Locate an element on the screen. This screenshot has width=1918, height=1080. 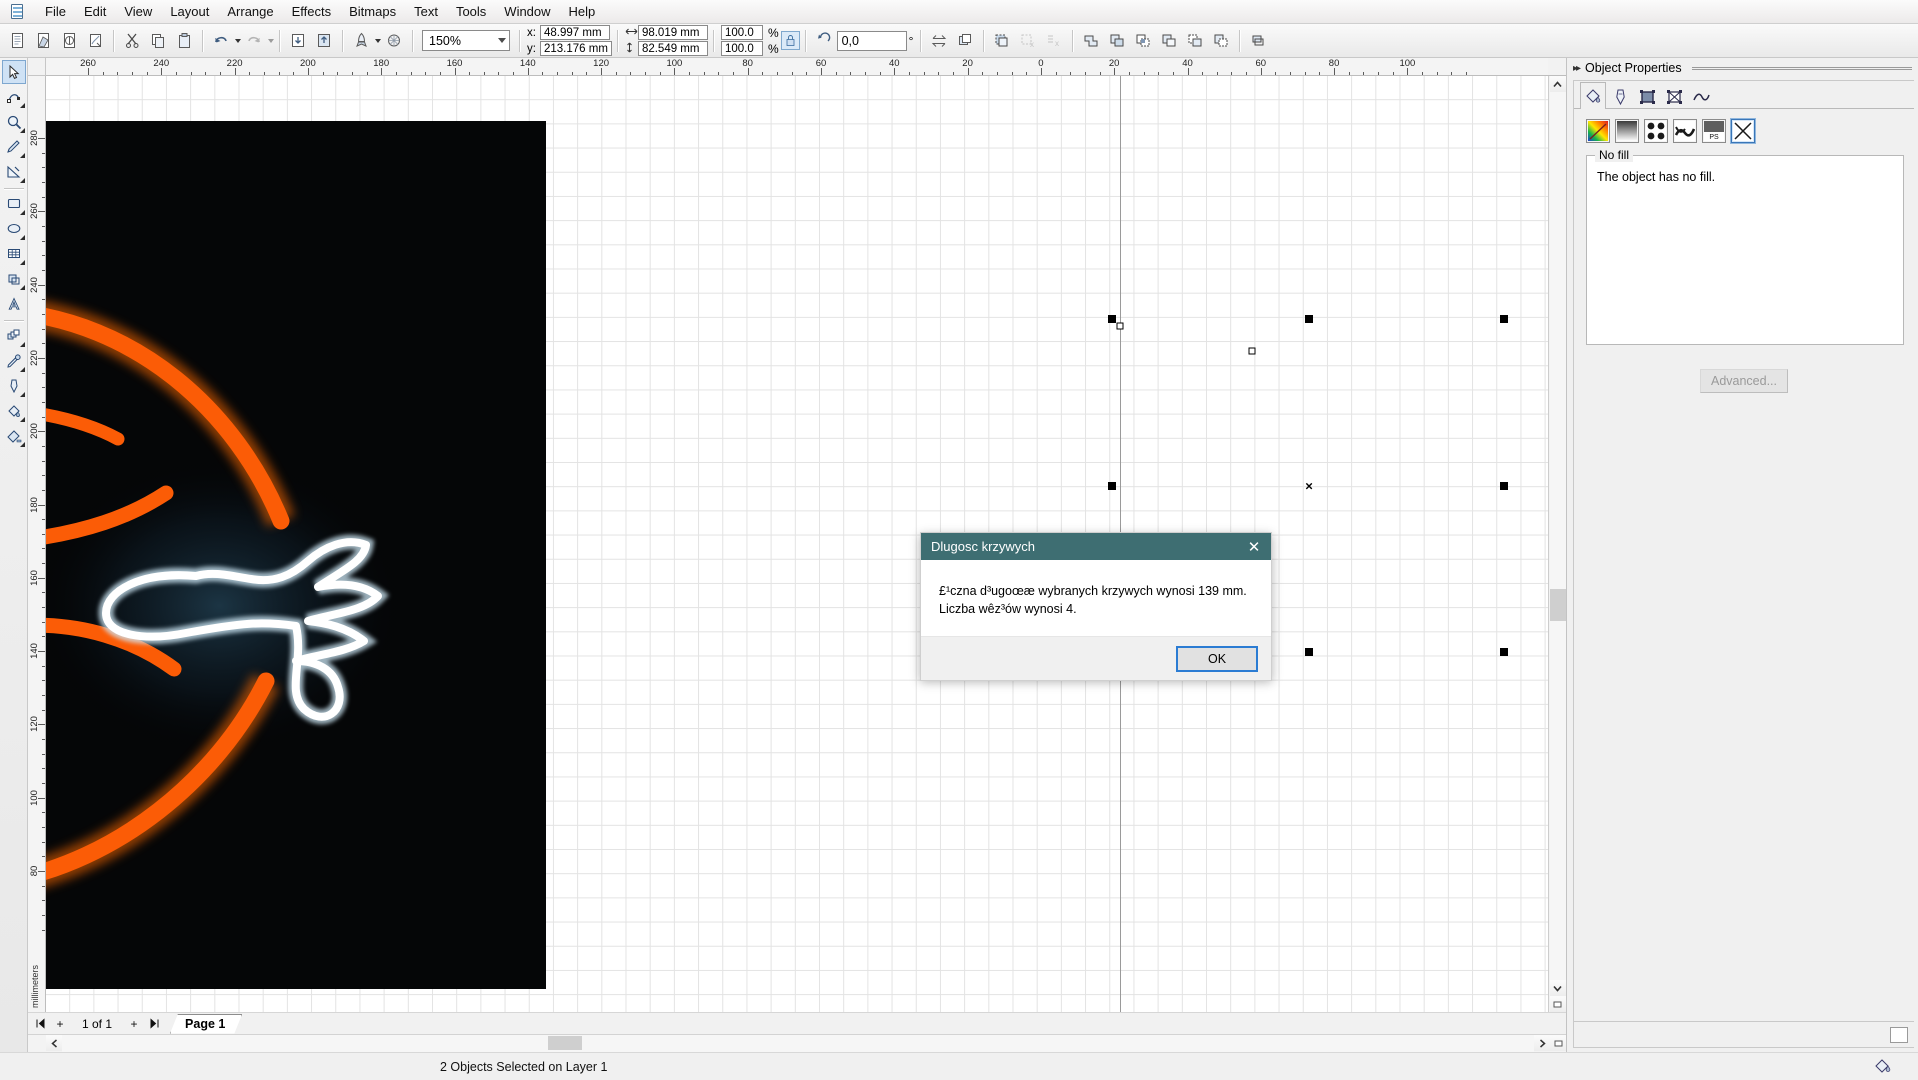
selection-handle-top-right is located at coordinates (1504, 319).